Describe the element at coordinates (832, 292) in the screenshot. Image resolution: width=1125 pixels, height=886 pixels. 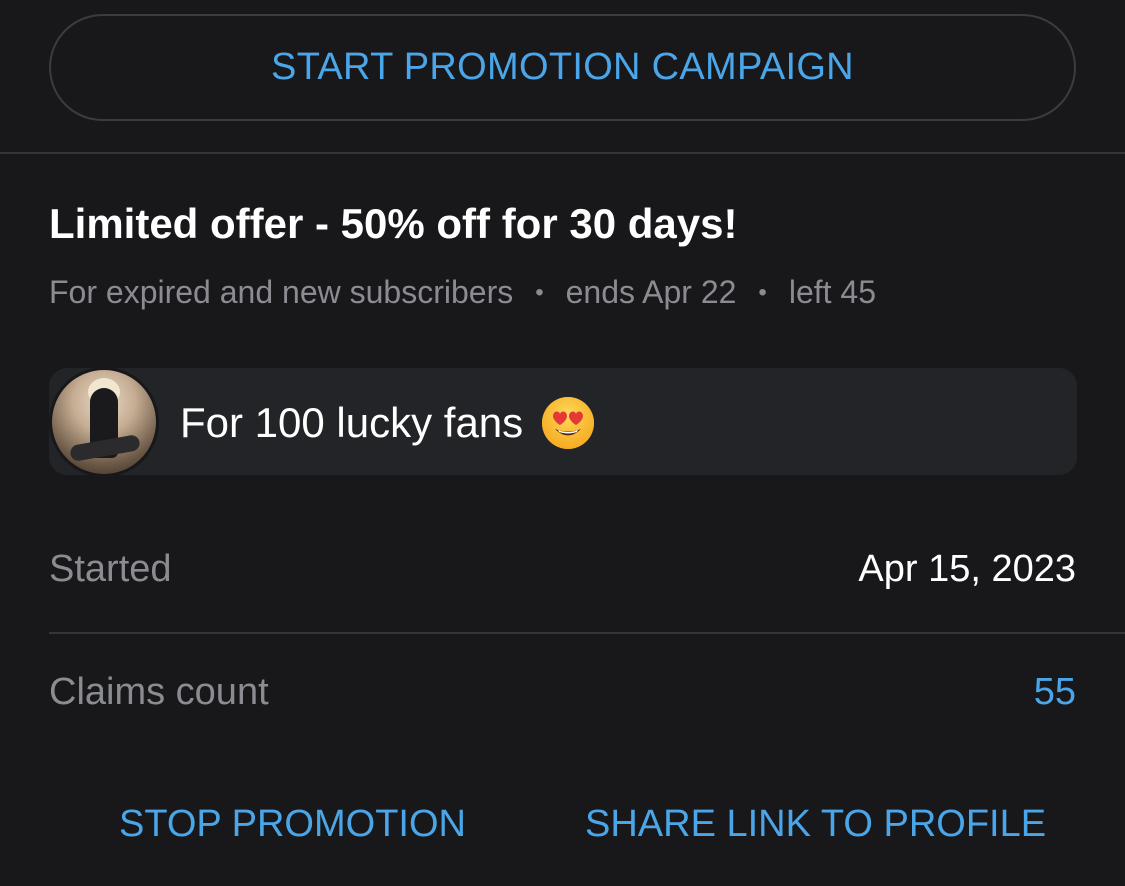
I see `offer-remaining: left 45` at that location.